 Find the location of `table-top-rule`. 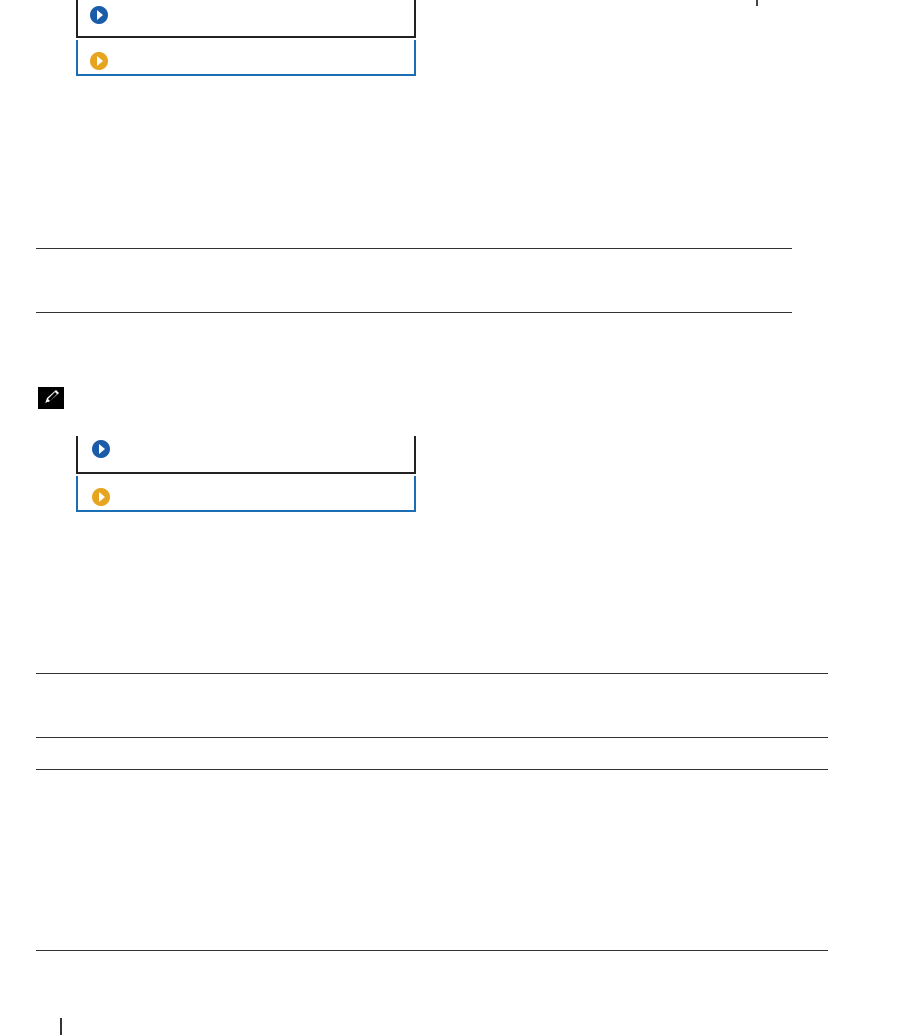

table-top-rule is located at coordinates (432, 673).